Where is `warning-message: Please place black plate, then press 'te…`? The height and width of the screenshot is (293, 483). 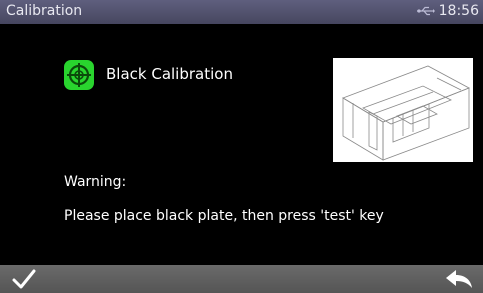 warning-message: Please place black plate, then press 'te… is located at coordinates (224, 216).